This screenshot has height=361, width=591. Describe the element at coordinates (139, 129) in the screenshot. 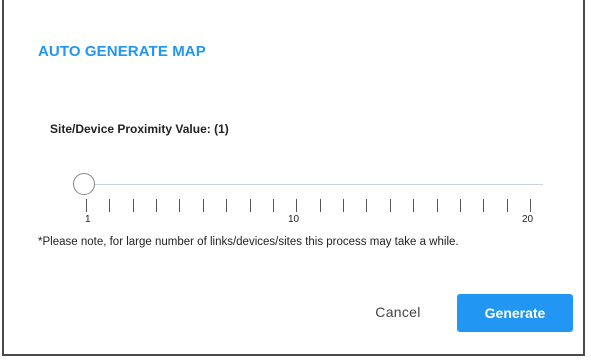

I see `proximity-slider-label: Site/Device Proximity Value: (1)` at that location.